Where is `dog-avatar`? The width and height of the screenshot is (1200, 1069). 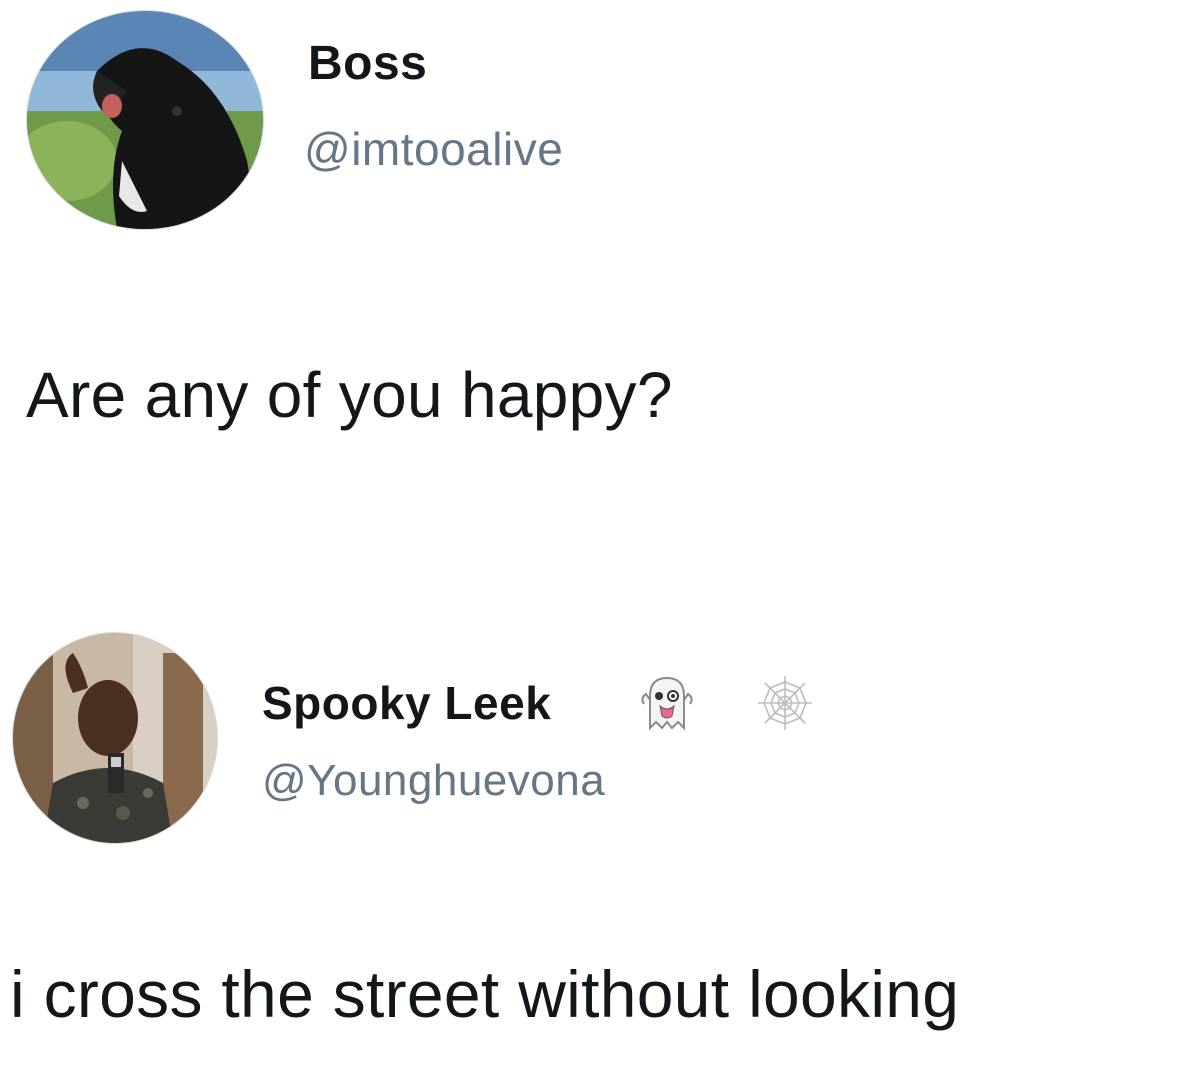 dog-avatar is located at coordinates (145, 120).